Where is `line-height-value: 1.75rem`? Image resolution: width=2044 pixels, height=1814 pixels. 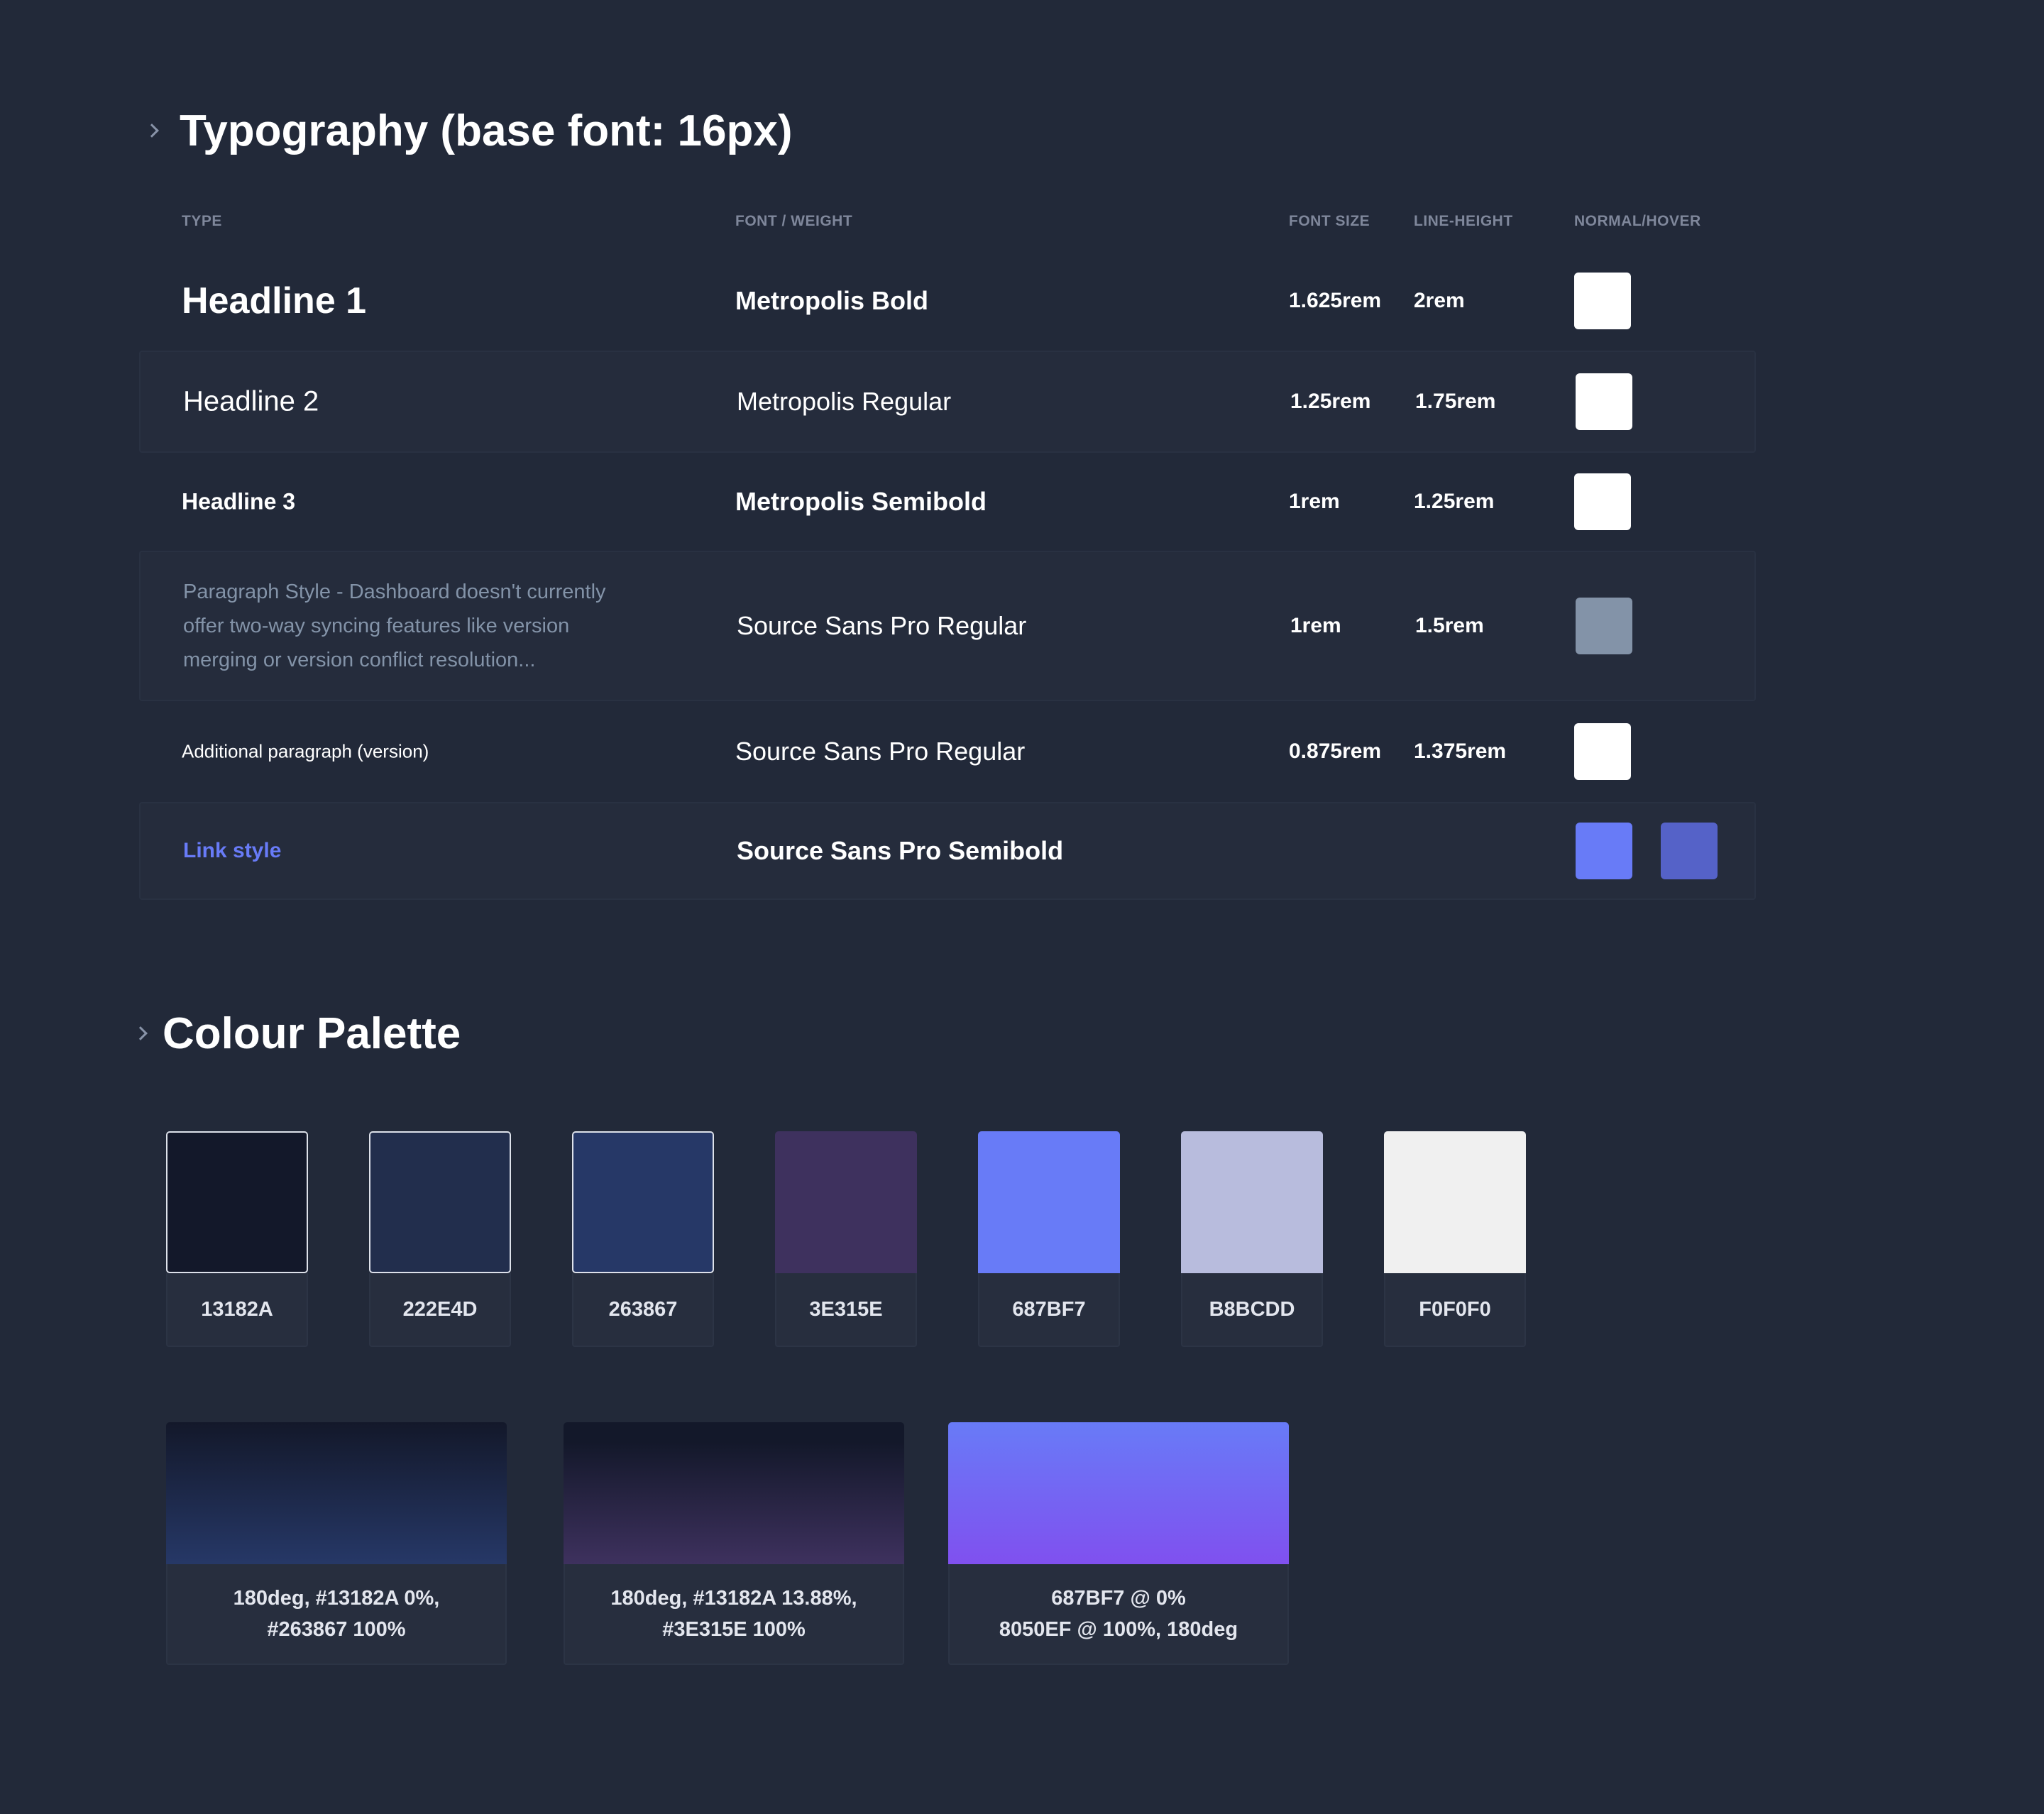 line-height-value: 1.75rem is located at coordinates (1455, 401).